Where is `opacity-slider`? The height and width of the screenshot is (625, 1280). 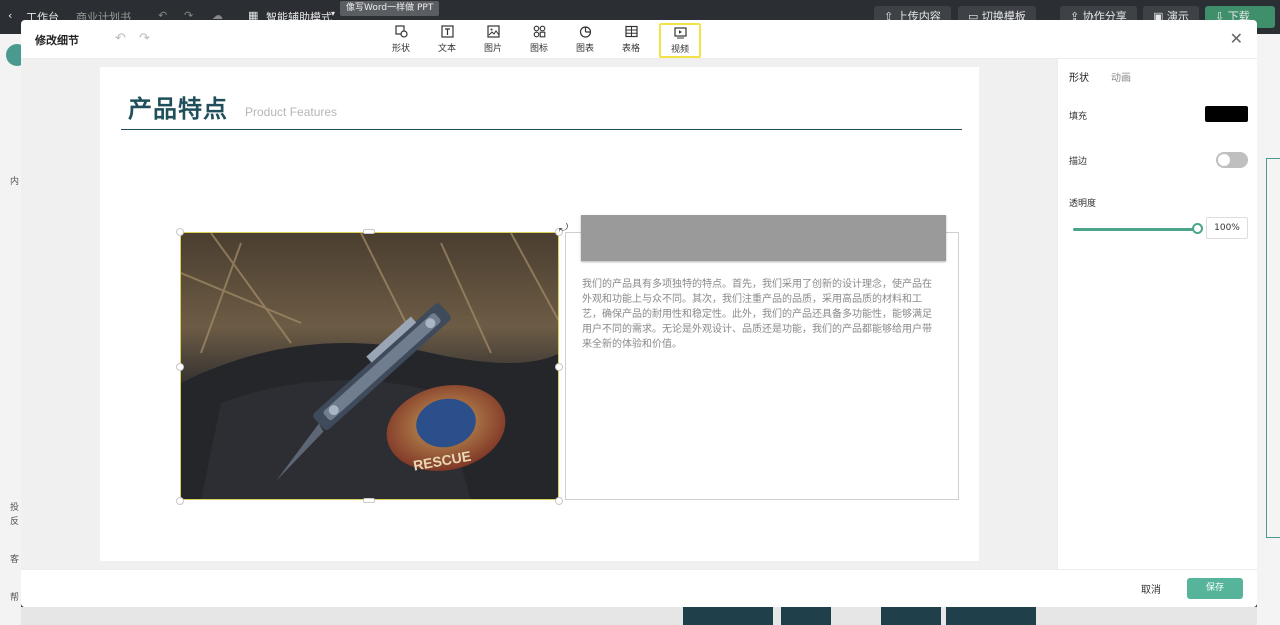 opacity-slider is located at coordinates (1135, 229).